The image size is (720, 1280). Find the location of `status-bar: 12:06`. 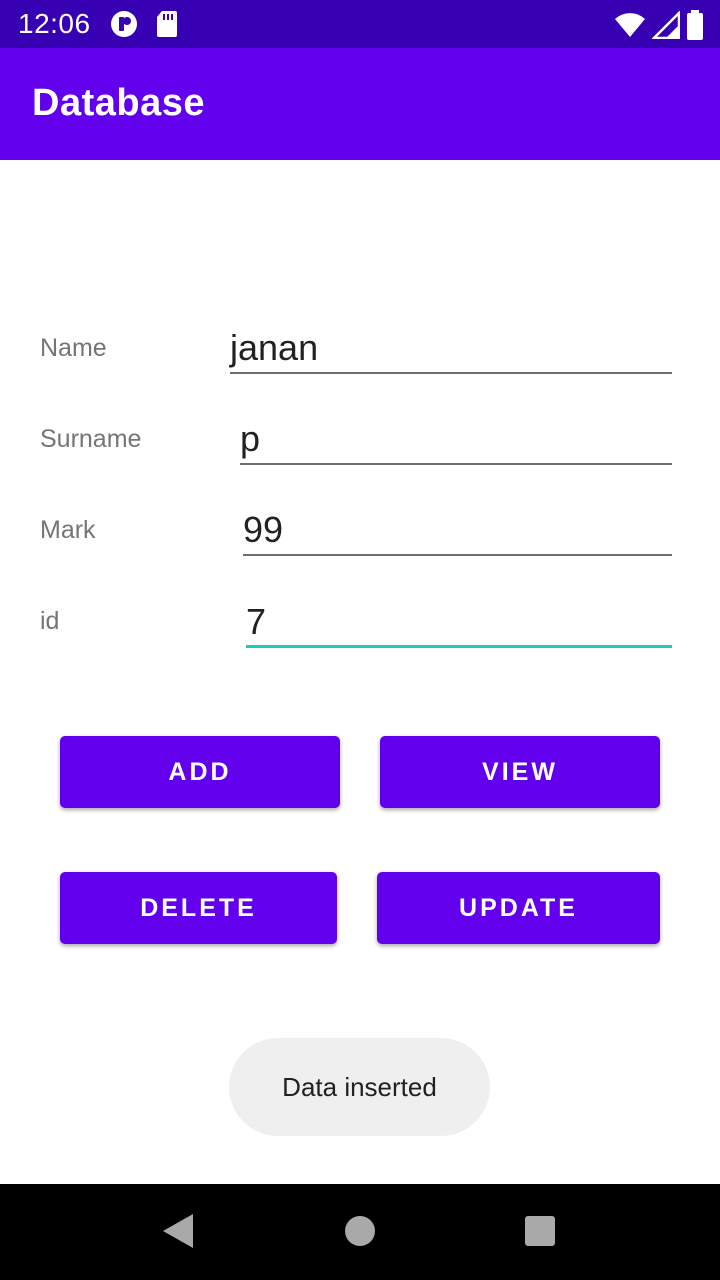

status-bar: 12:06 is located at coordinates (360, 24).